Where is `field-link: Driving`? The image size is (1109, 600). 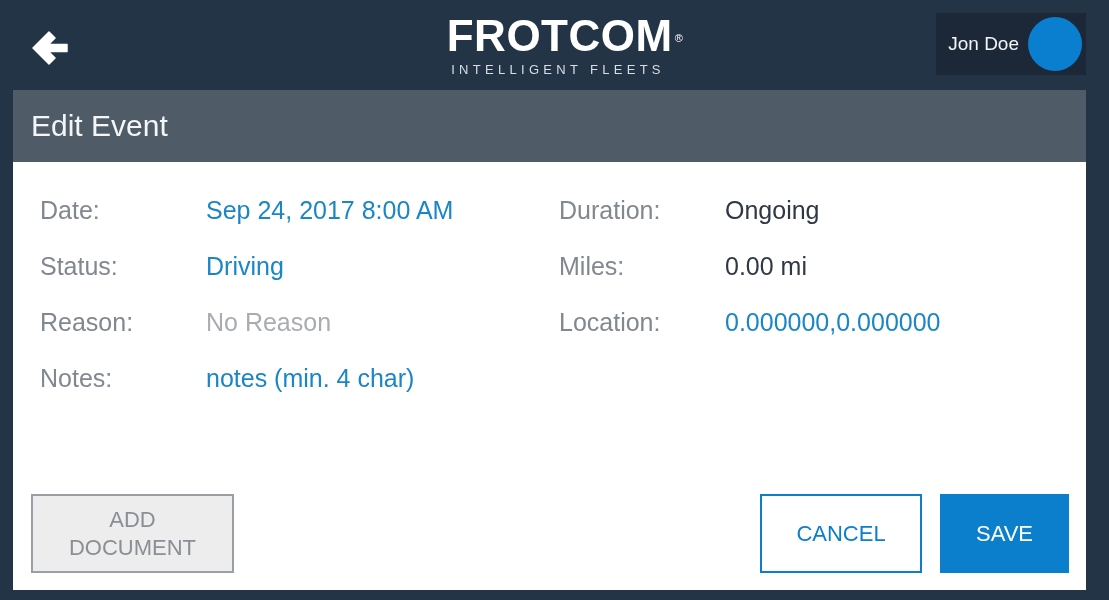 field-link: Driving is located at coordinates (245, 266).